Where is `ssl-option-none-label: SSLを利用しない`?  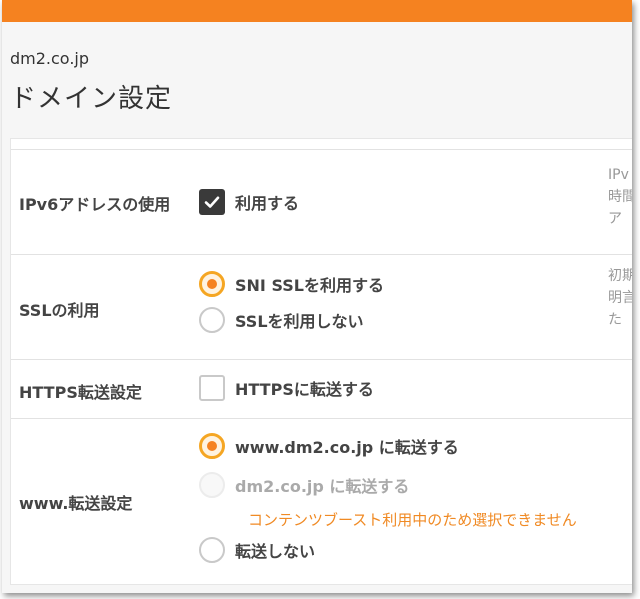
ssl-option-none-label: SSLを利用しない is located at coordinates (299, 321).